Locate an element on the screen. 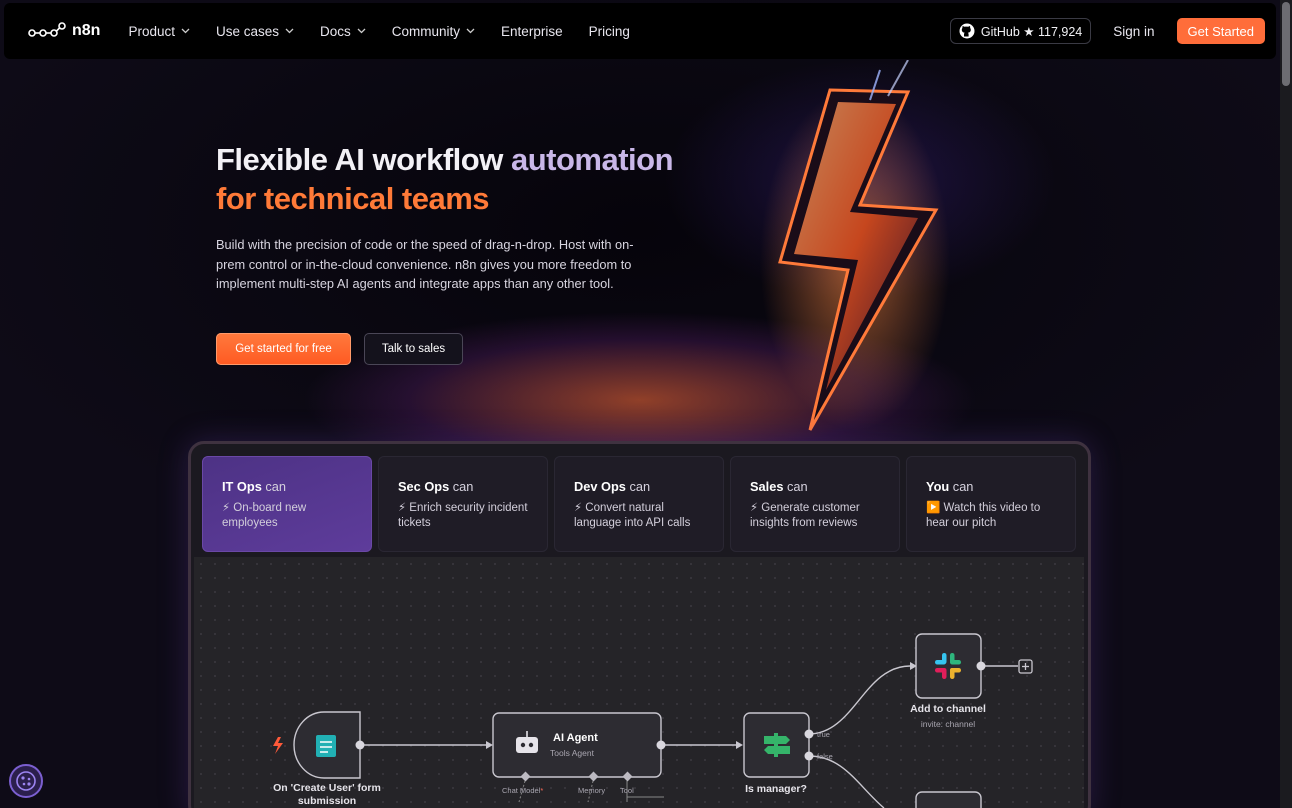  card-title: You can is located at coordinates (950, 486).